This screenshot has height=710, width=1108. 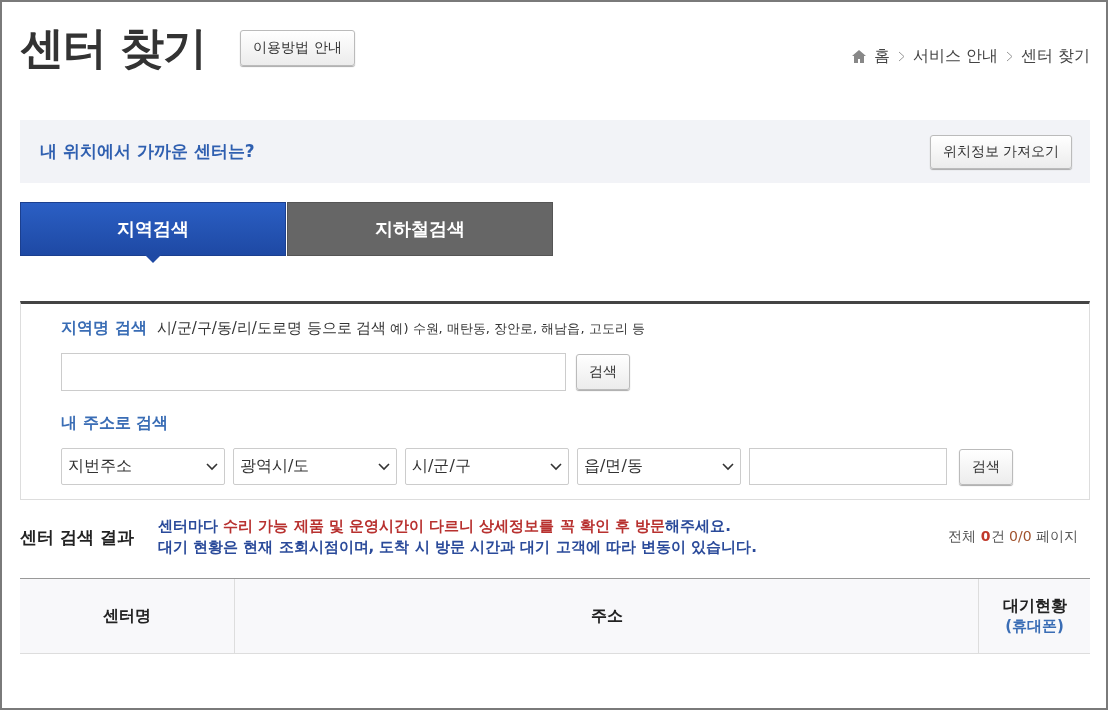 What do you see at coordinates (113, 48) in the screenshot?
I see `page-title: 센터 찾기` at bounding box center [113, 48].